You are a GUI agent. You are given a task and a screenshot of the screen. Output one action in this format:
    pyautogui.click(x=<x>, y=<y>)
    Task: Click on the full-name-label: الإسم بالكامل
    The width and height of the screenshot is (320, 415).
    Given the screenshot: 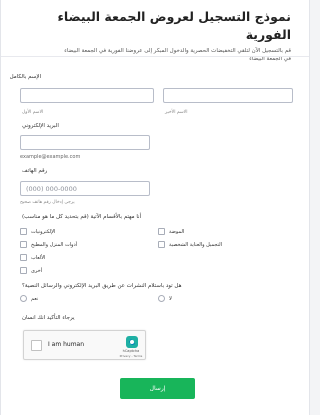 What is the action you would take?
    pyautogui.click(x=25, y=77)
    